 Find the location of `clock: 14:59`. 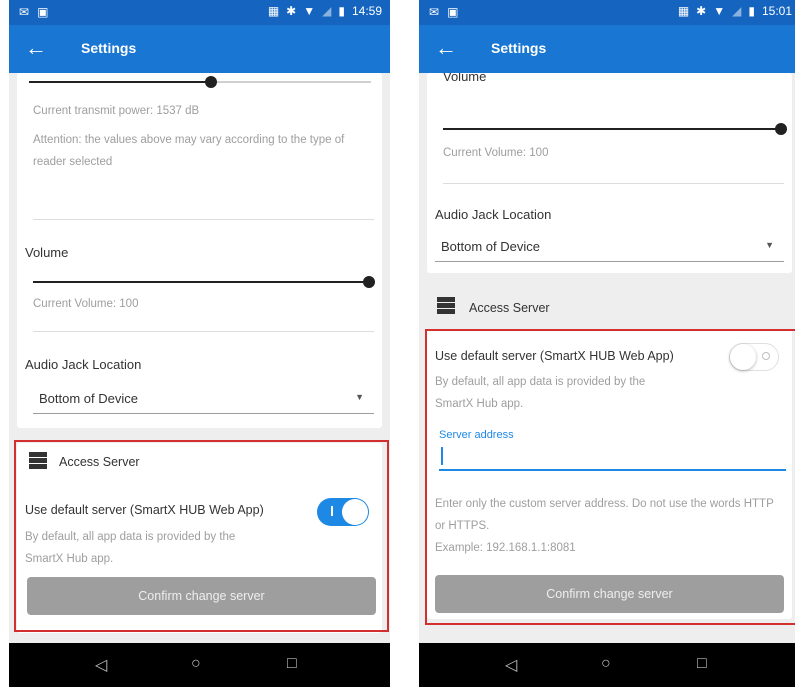

clock: 14:59 is located at coordinates (366, 11).